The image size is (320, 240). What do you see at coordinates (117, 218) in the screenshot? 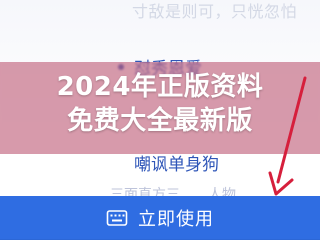
I see `keyboard-icon` at bounding box center [117, 218].